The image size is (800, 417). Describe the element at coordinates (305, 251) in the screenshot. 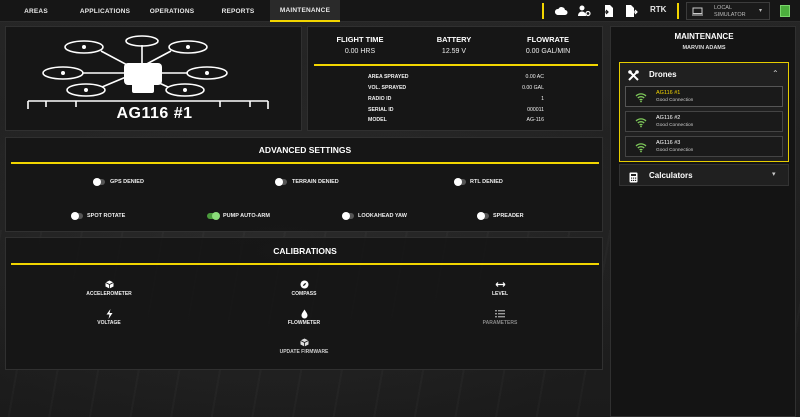

I see `calibrations-title: CALIBRATIONS` at that location.